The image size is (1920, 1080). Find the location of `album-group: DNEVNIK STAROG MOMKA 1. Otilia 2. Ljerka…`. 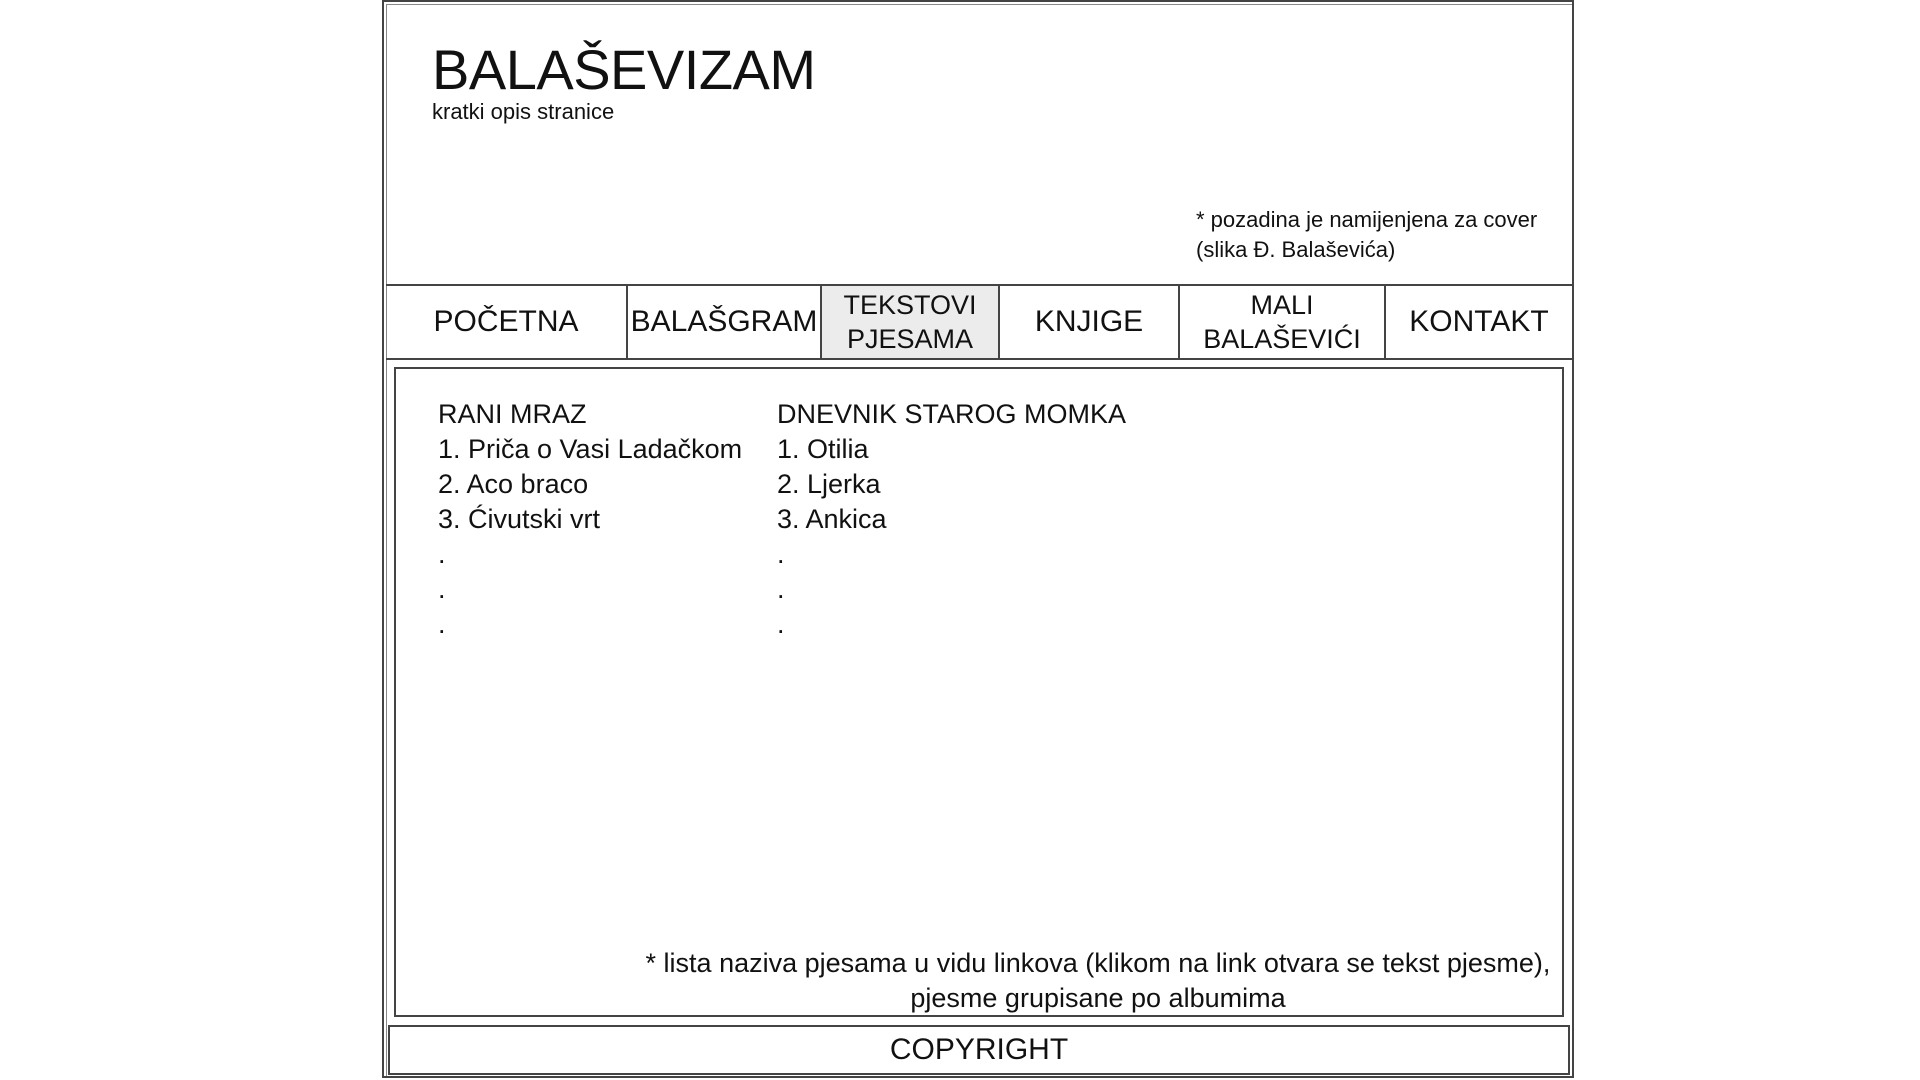

album-group: DNEVNIK STAROG MOMKA 1. Otilia 2. Ljerka… is located at coordinates (951, 519).